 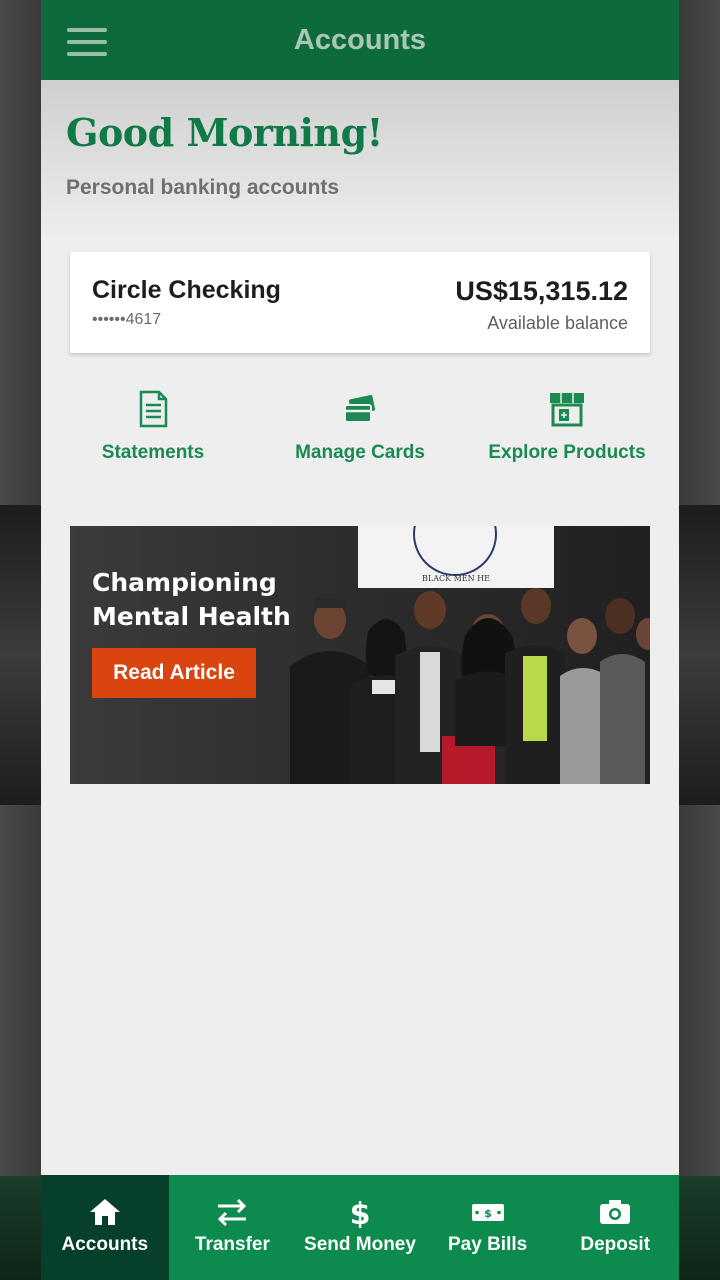 What do you see at coordinates (360, 160) in the screenshot?
I see `header-gradient` at bounding box center [360, 160].